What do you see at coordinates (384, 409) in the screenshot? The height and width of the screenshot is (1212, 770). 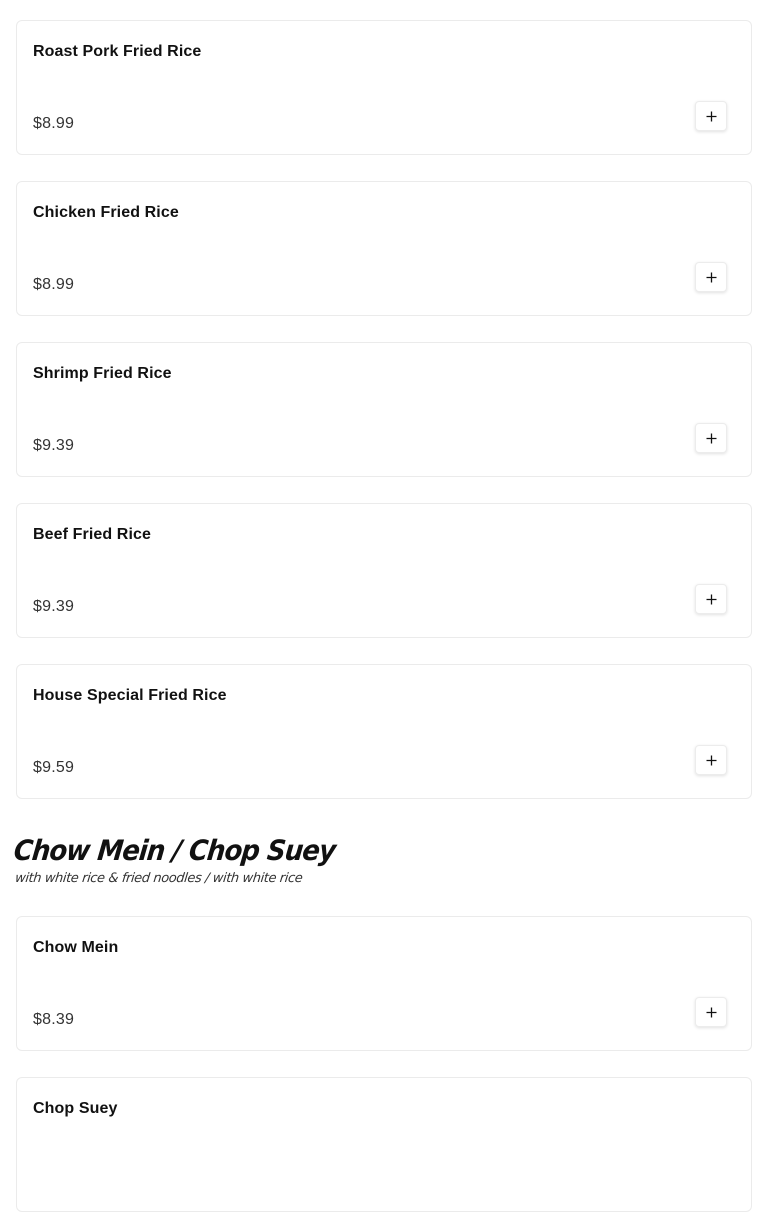 I see `menu-item-card: Shrimp Fried Rice $9.39` at bounding box center [384, 409].